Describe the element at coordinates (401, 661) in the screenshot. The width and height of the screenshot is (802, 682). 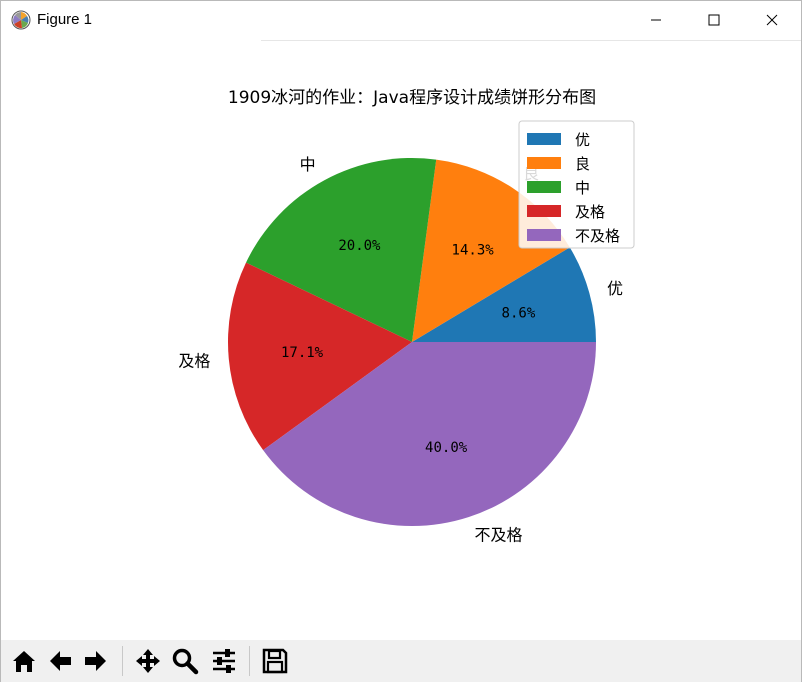
I see `navigation-toolbar` at that location.